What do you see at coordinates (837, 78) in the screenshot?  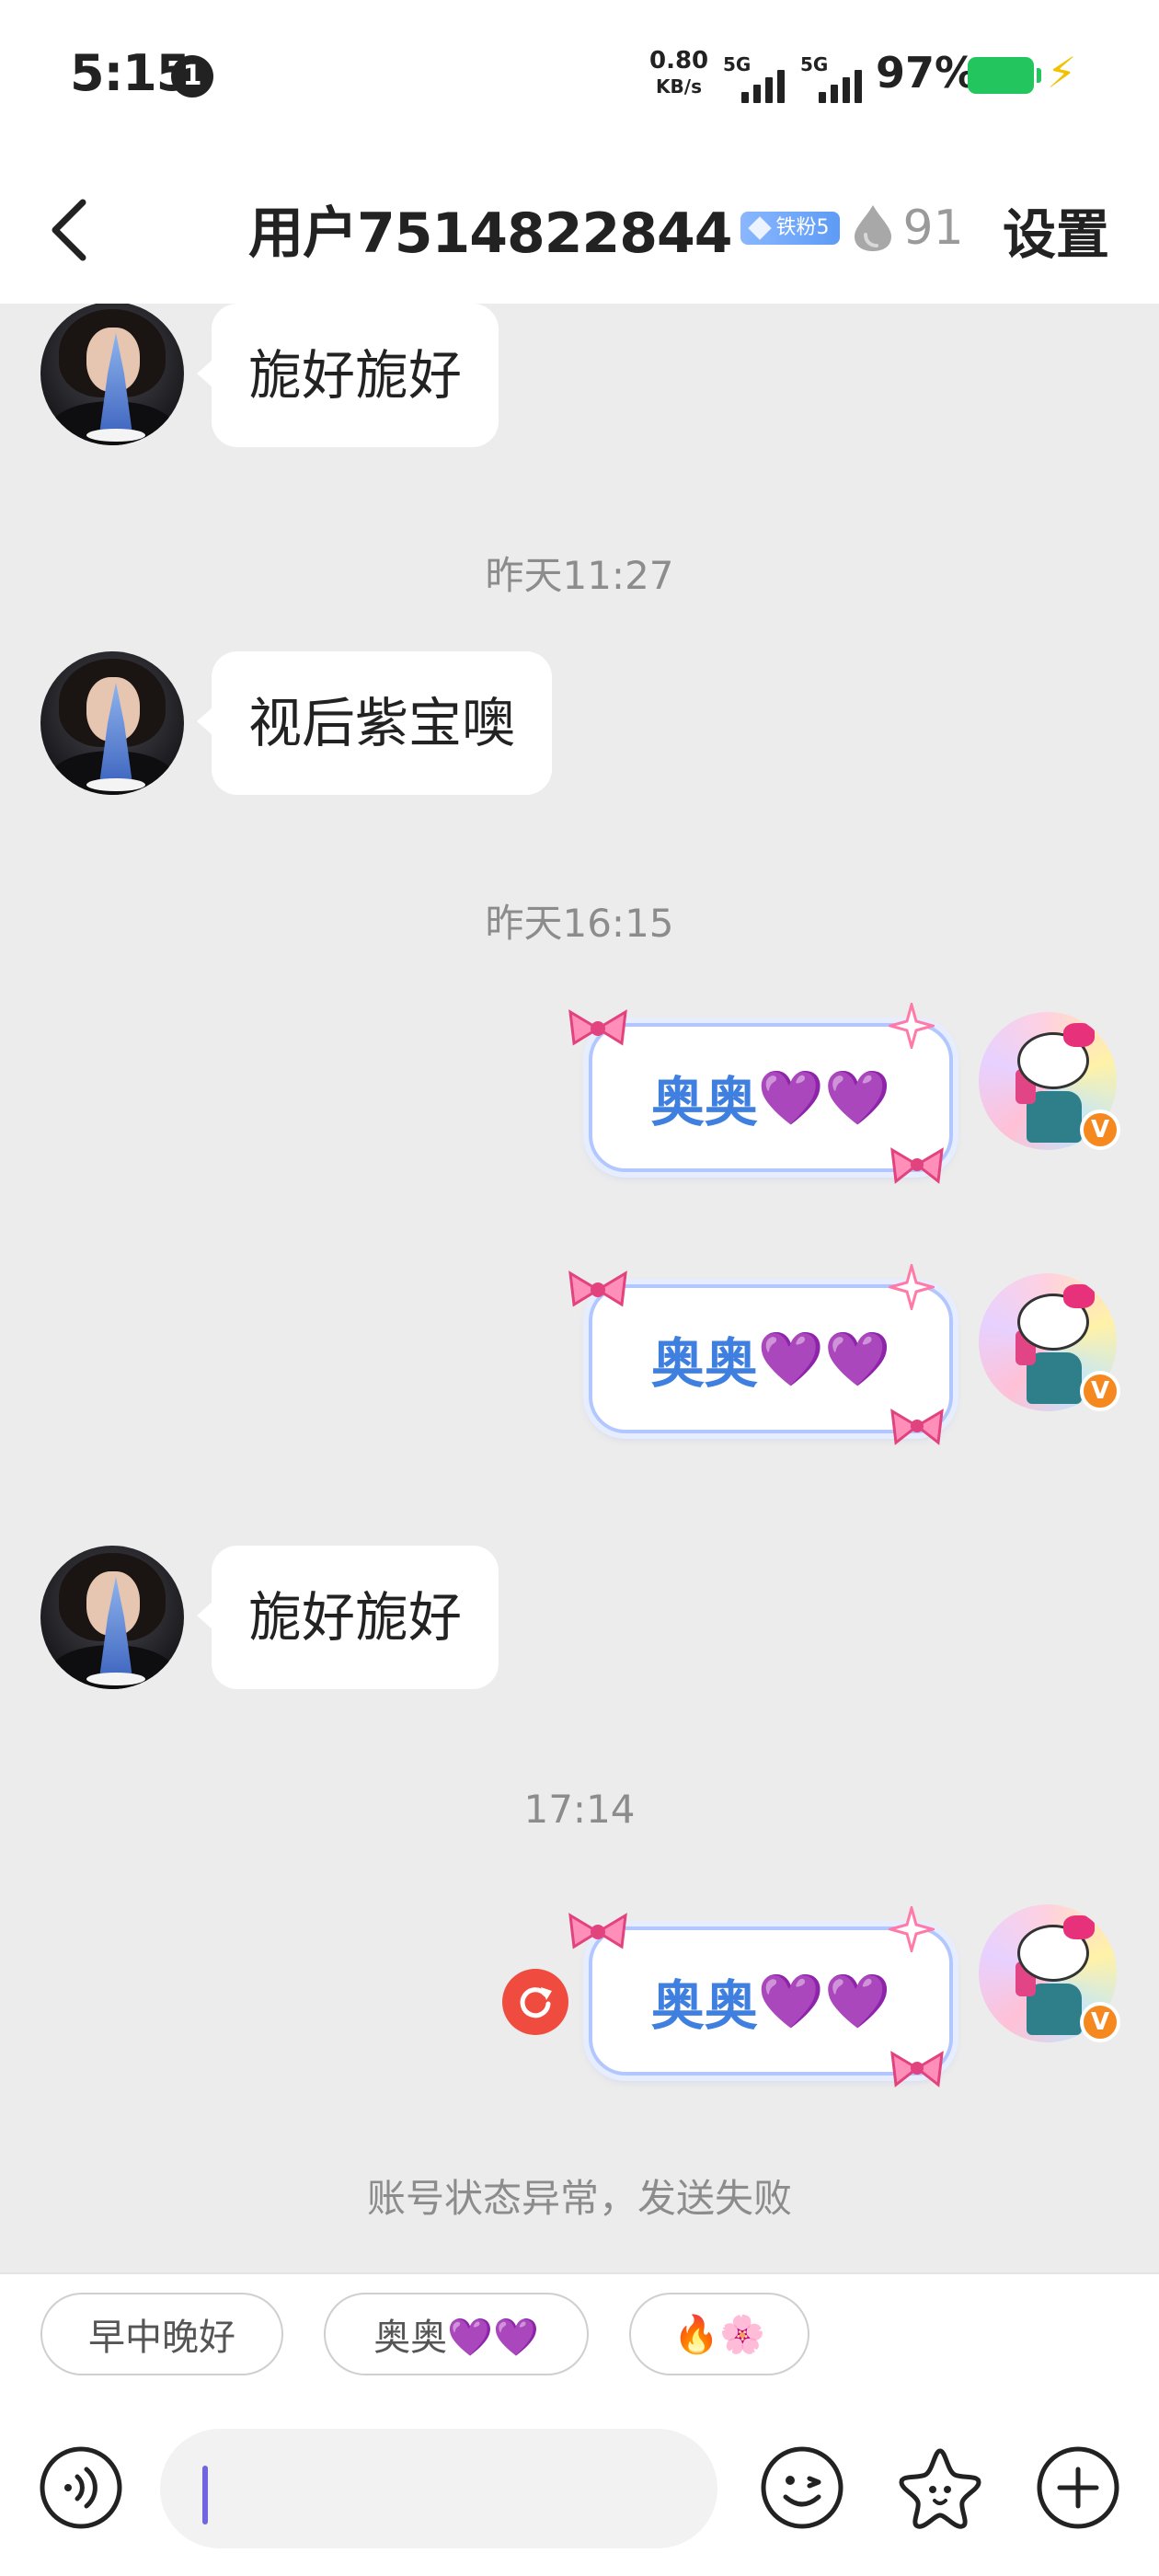 I see `signal-icon-2: 5G` at bounding box center [837, 78].